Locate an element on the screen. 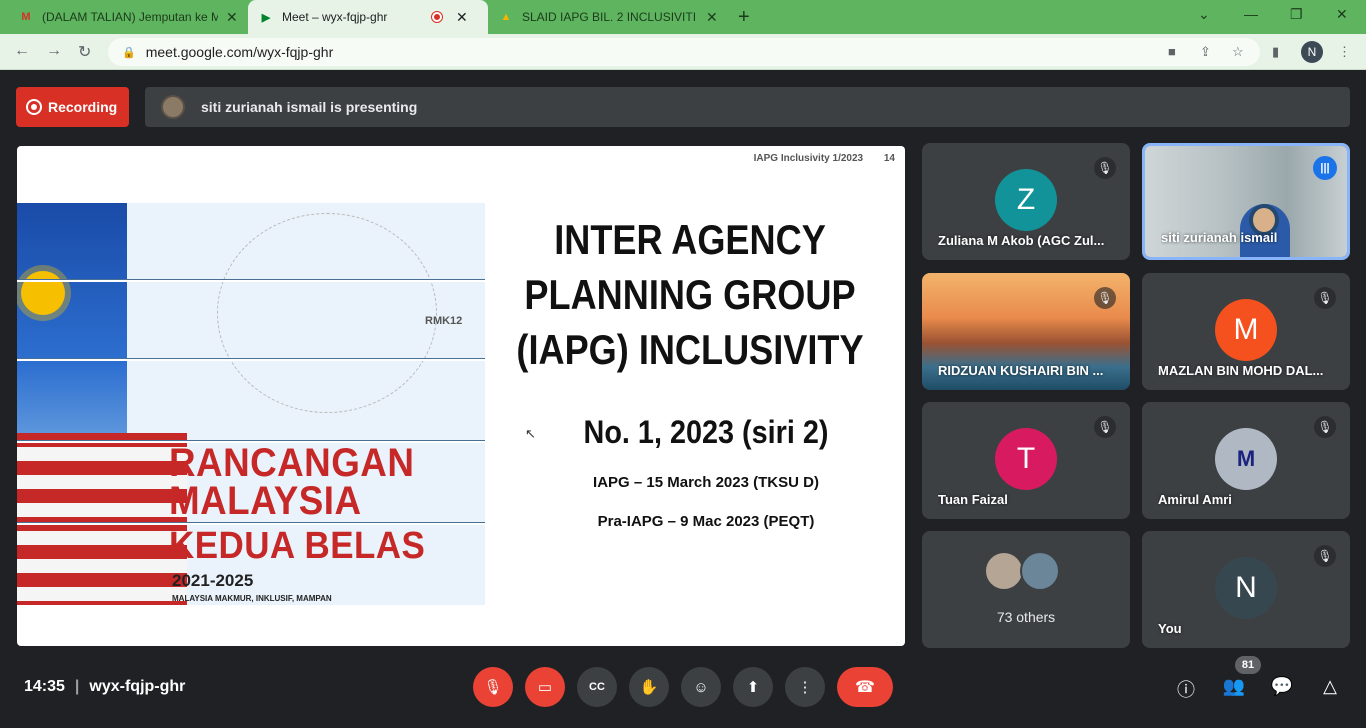  current-time: 14:35 is located at coordinates (44, 686).